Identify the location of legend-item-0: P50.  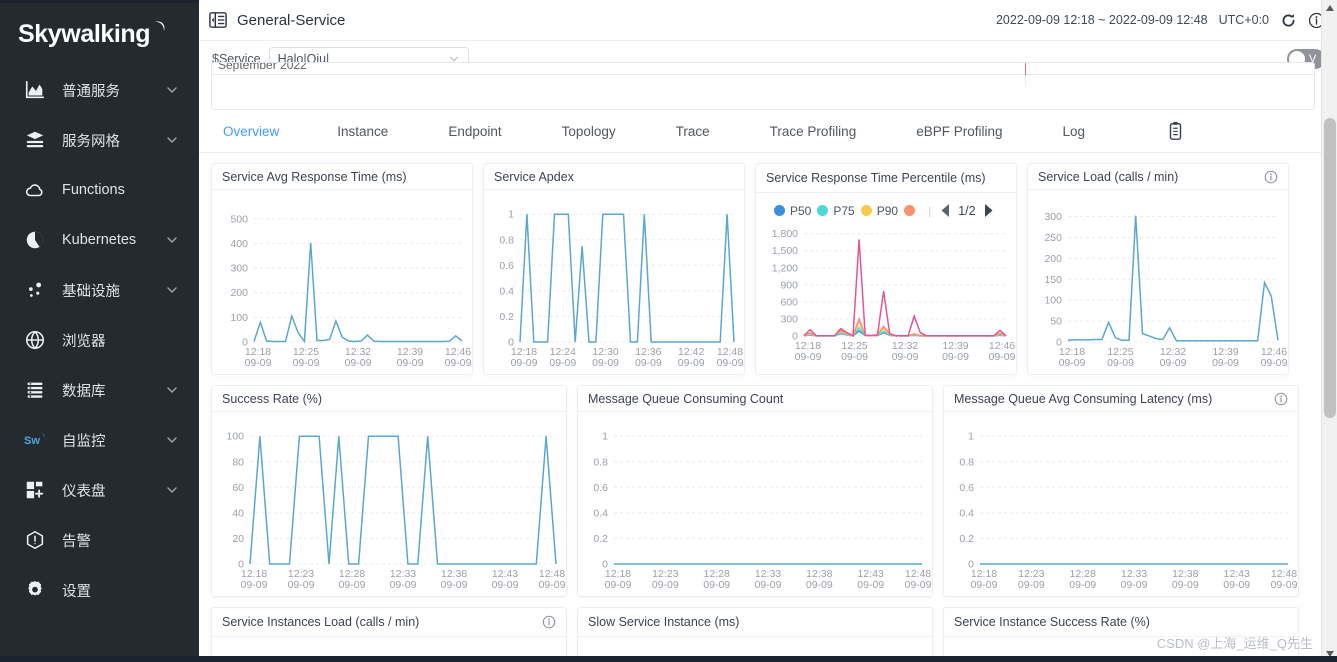
(792, 211).